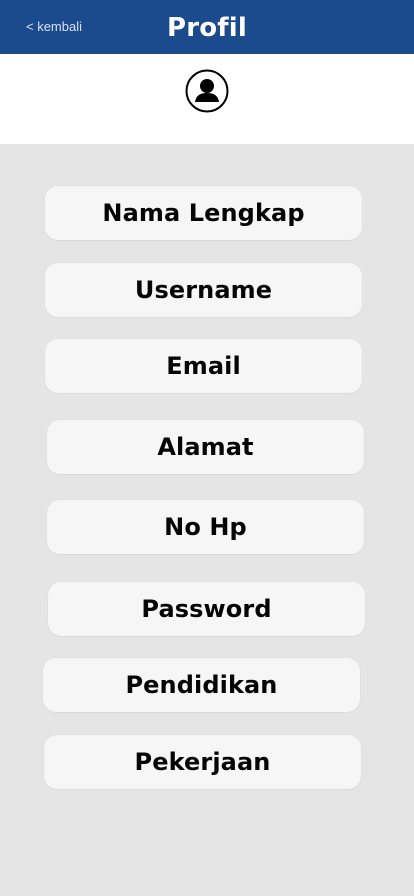  I want to click on page-title: Profil, so click(207, 28).